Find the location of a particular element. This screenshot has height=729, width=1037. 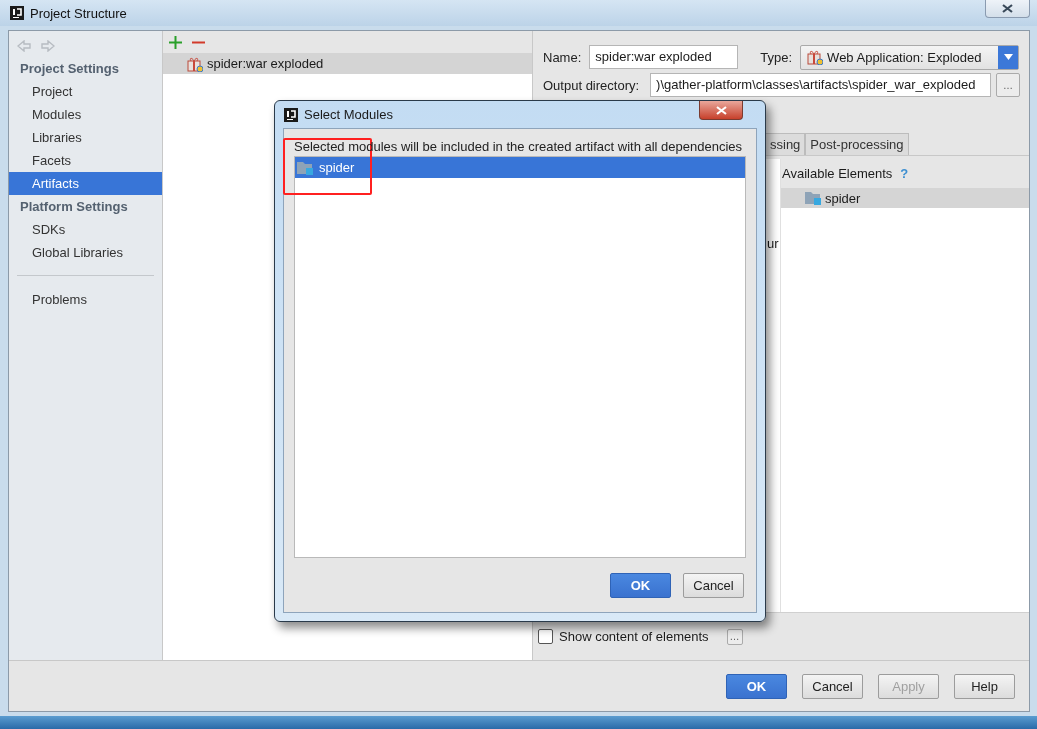

output-directory-label: Output directory: is located at coordinates (591, 85).